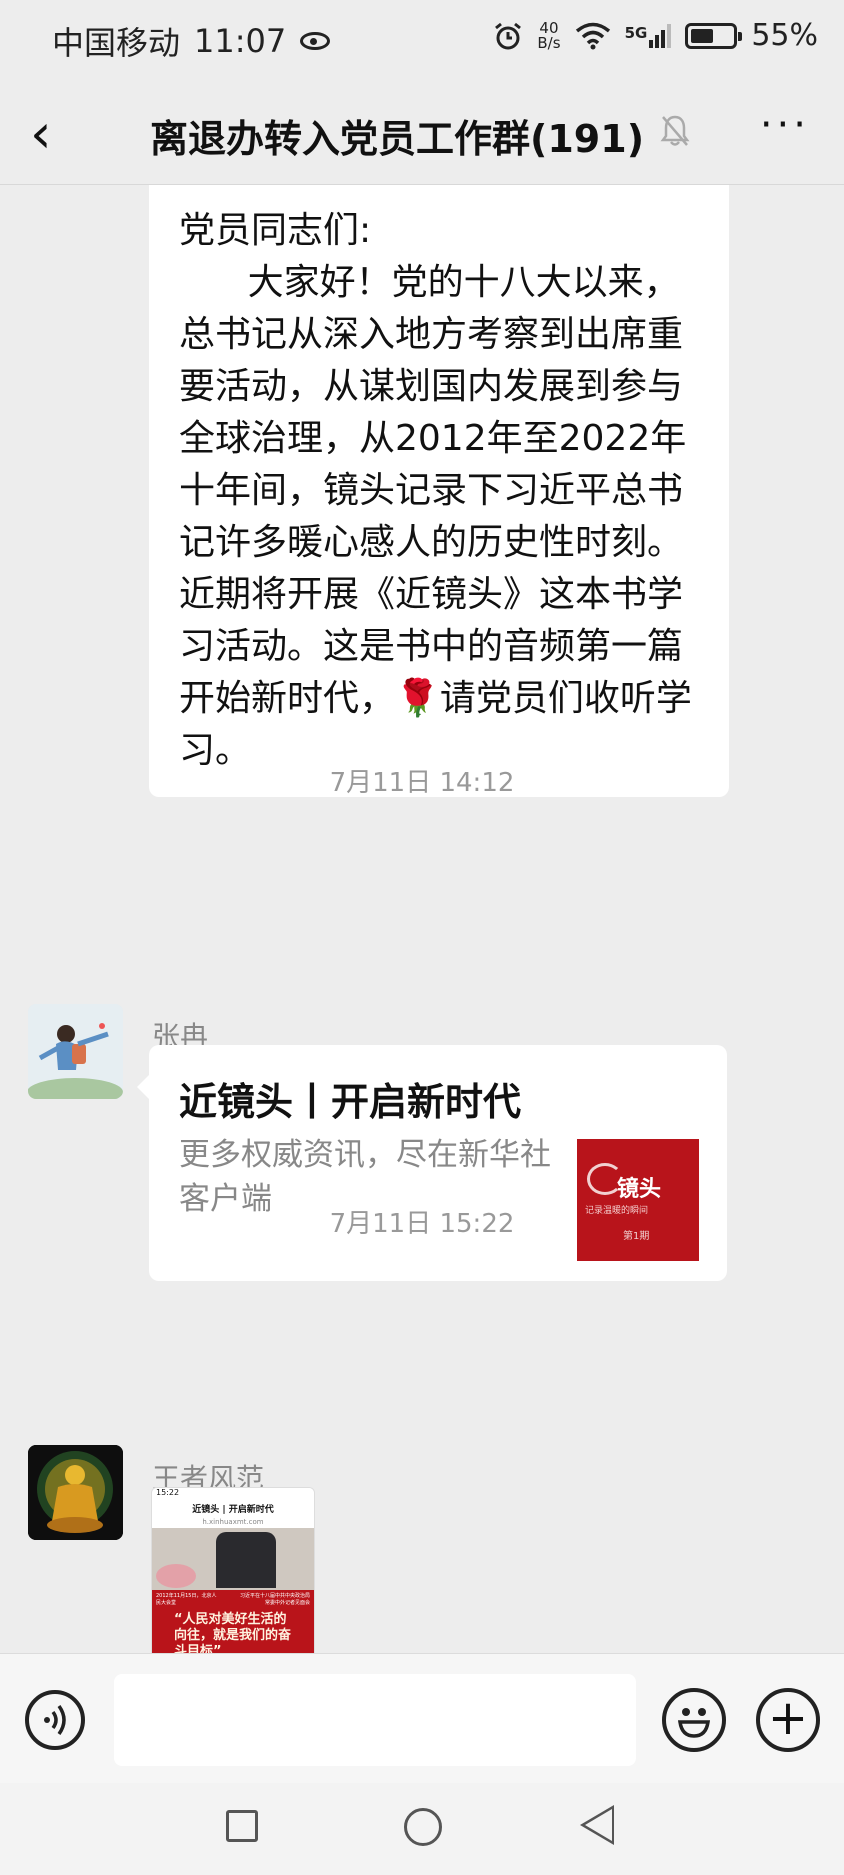  I want to click on image-status-bar: 15:22, so click(233, 1495).